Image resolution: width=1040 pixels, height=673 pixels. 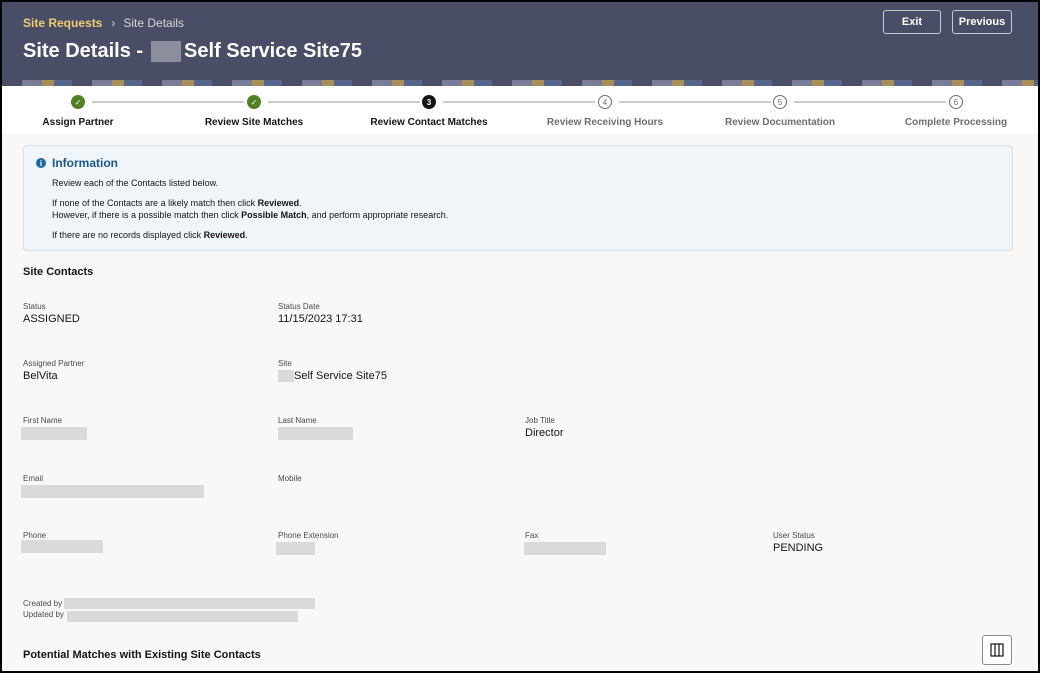 What do you see at coordinates (429, 122) in the screenshot?
I see `step-review-contact-matches: Review Contact Matches` at bounding box center [429, 122].